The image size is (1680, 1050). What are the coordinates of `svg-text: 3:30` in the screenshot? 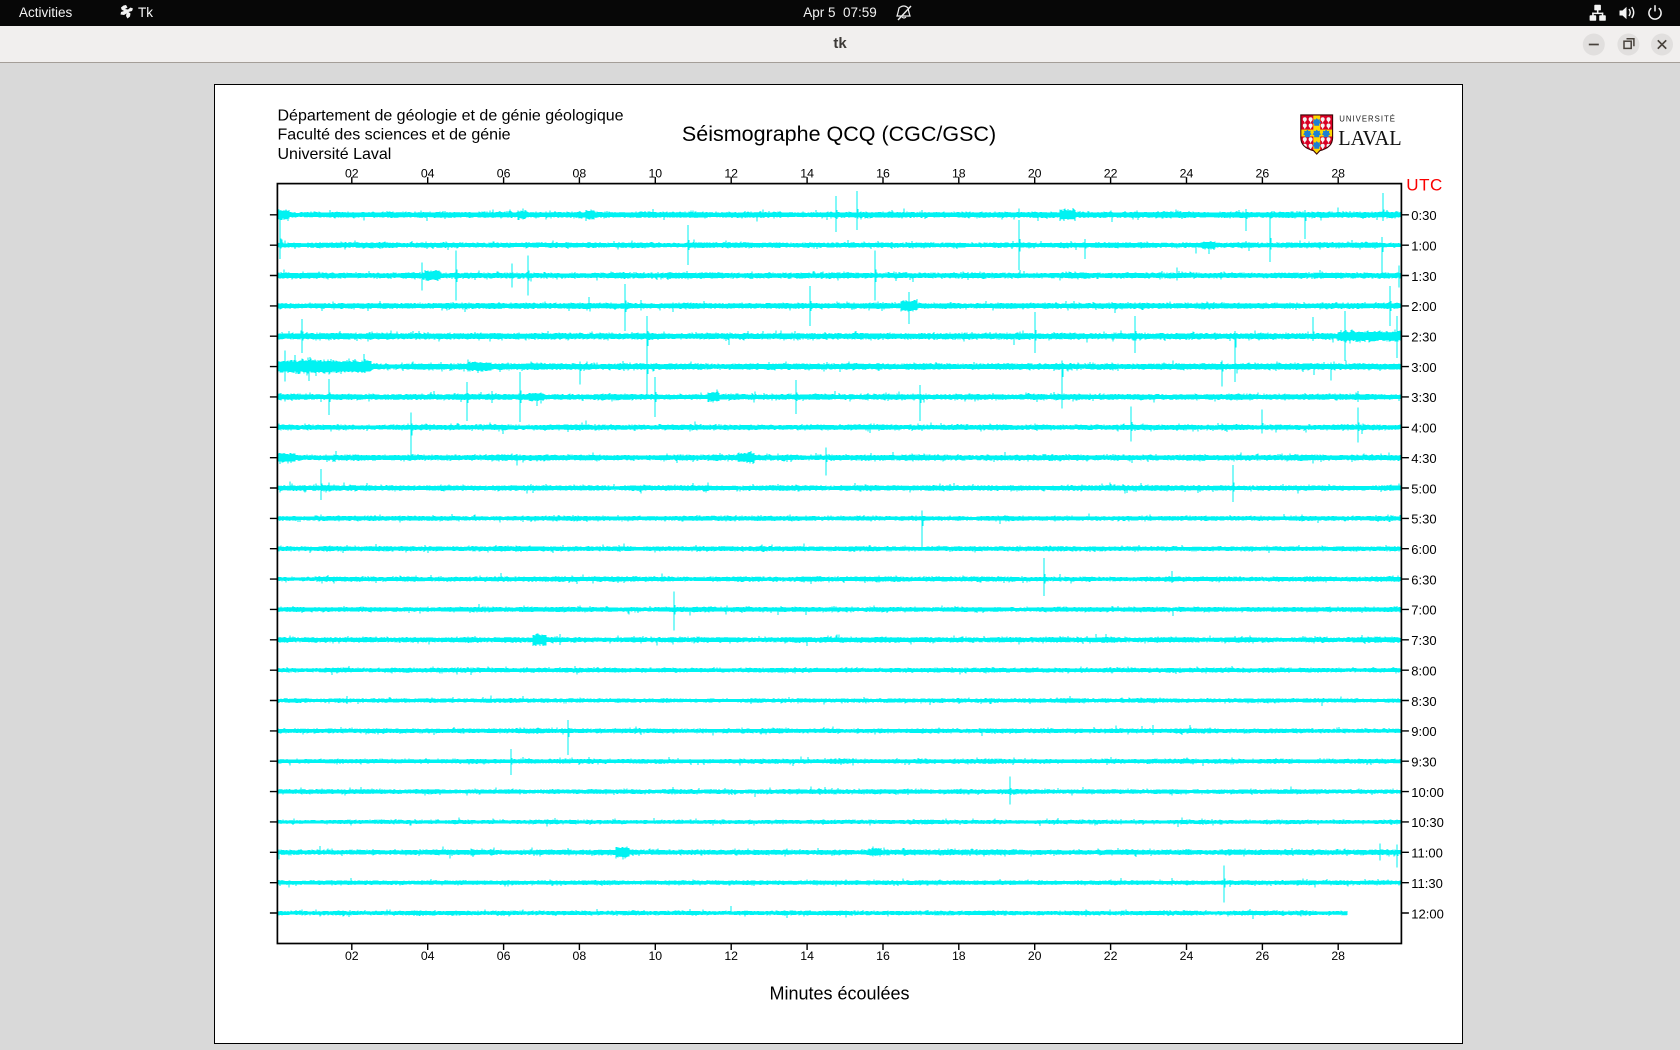 It's located at (1423, 397).